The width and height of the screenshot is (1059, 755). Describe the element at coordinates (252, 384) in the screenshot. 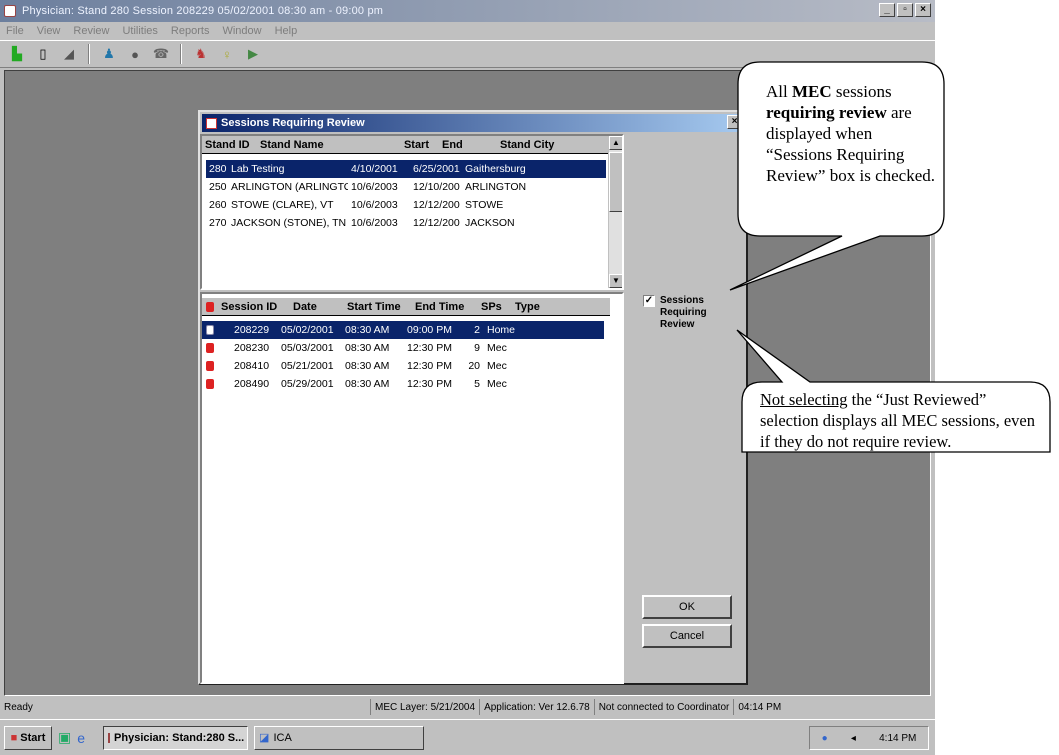

I see `cell-session-id: 208490` at that location.